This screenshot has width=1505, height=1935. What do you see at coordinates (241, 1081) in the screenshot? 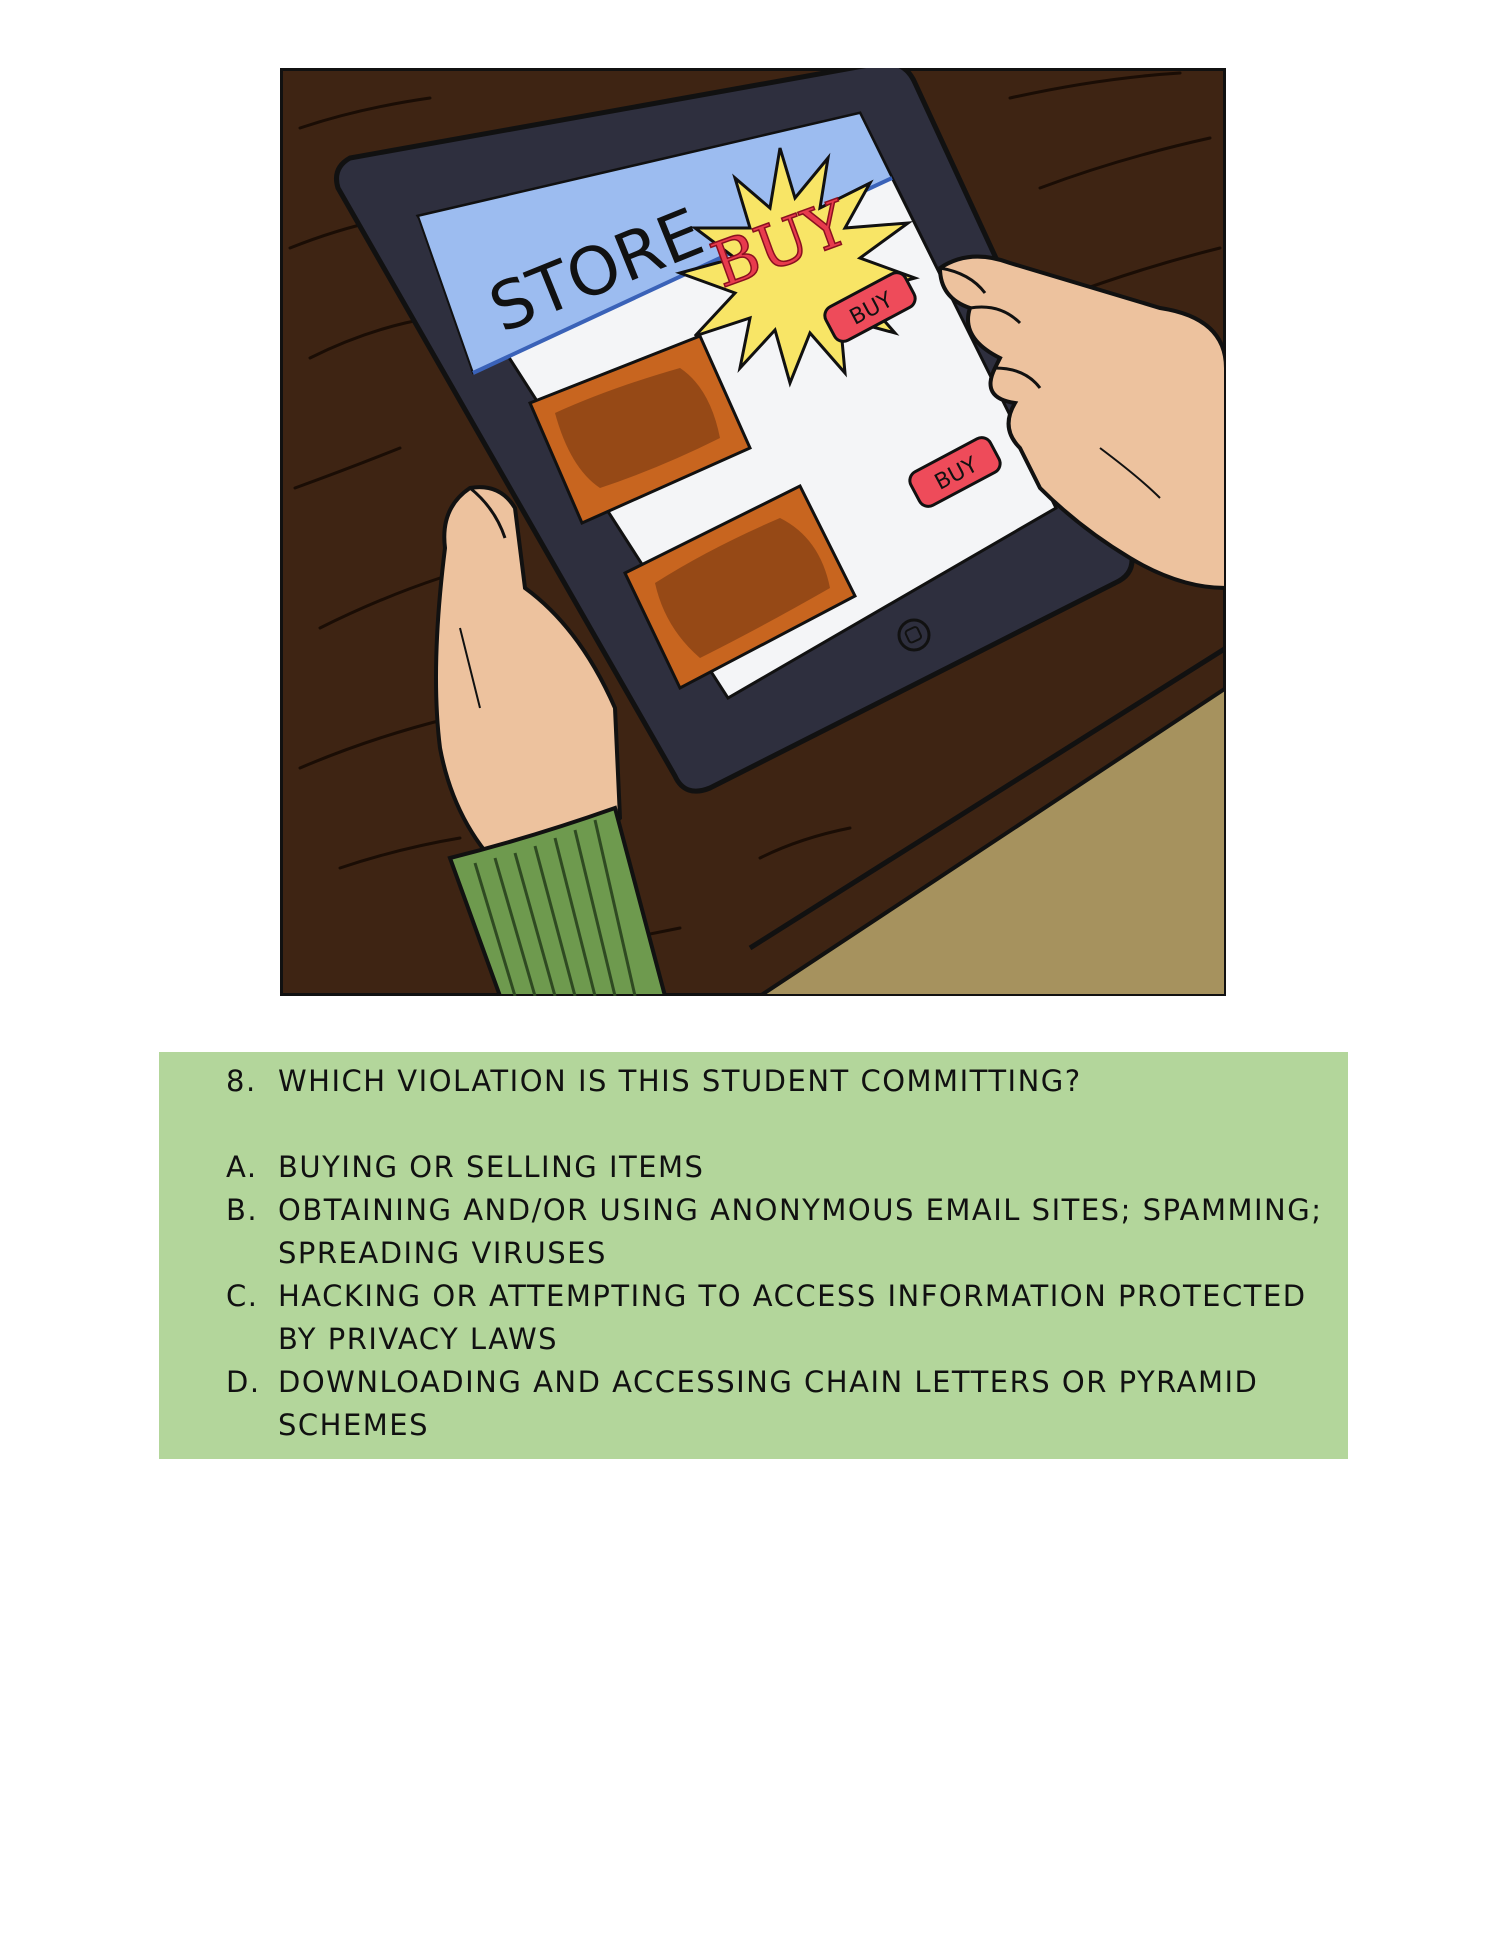
I see `question-number: 8.` at bounding box center [241, 1081].